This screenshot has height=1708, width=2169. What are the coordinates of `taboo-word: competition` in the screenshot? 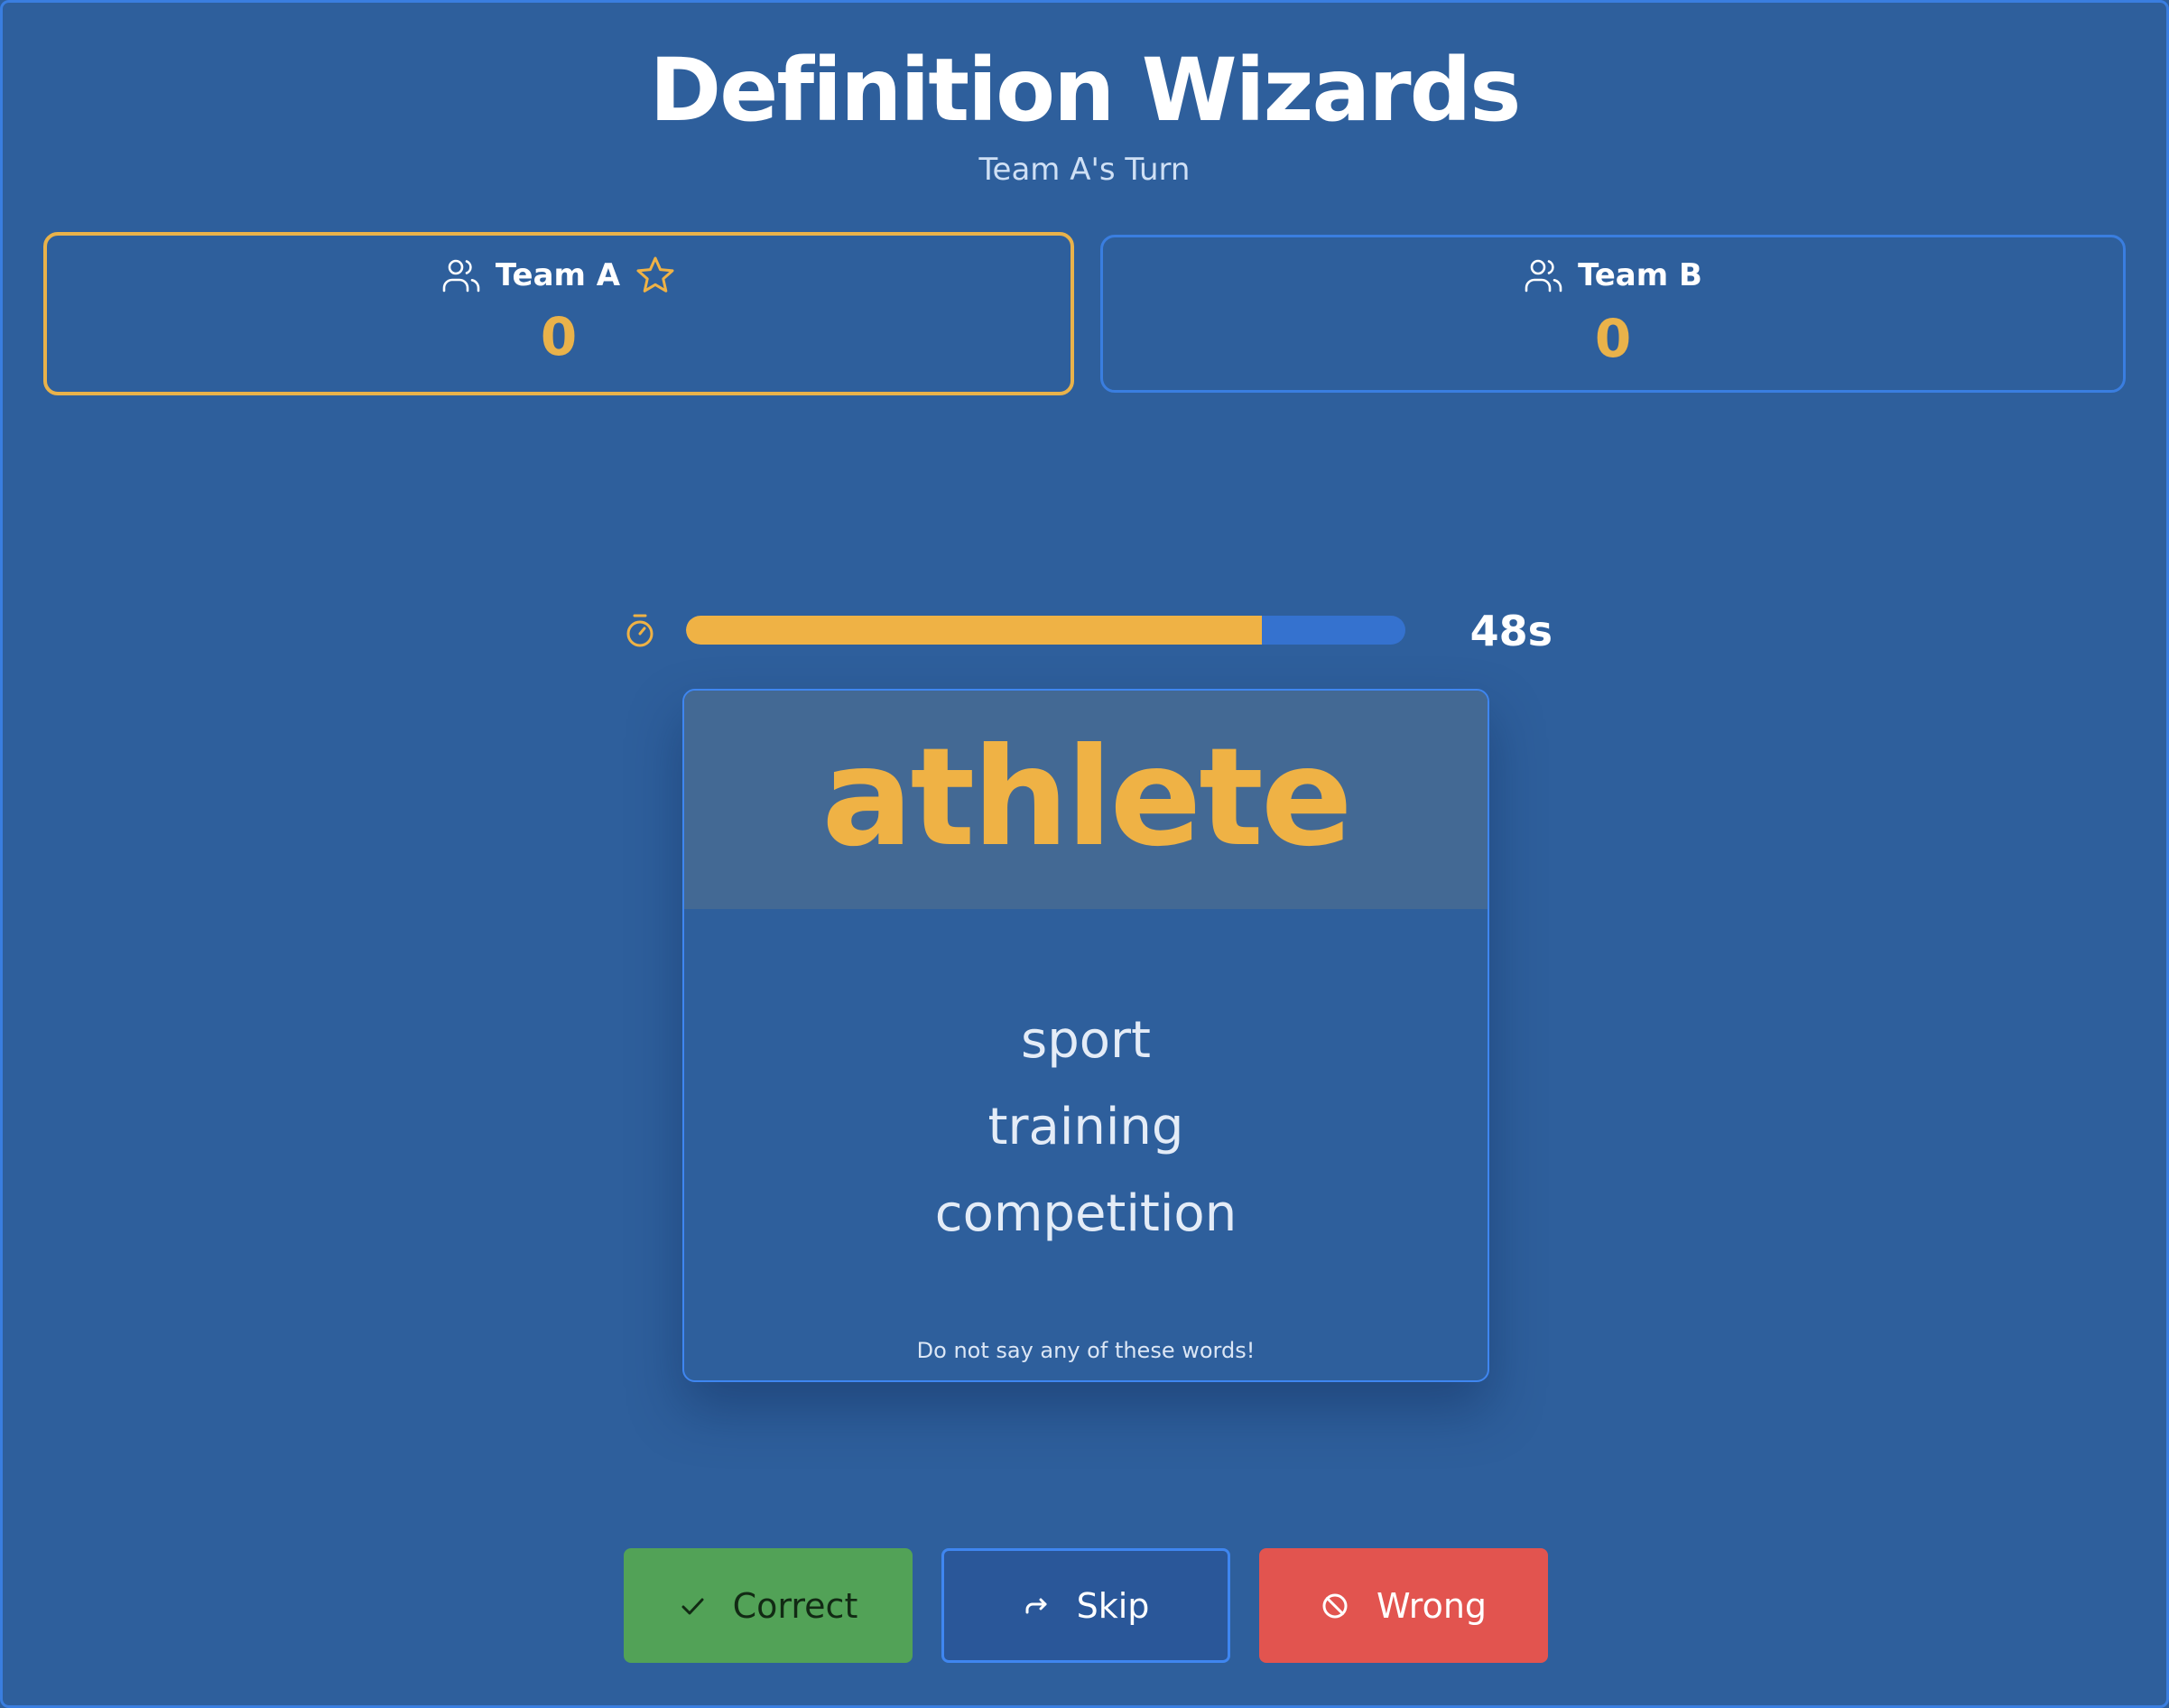 It's located at (1085, 1213).